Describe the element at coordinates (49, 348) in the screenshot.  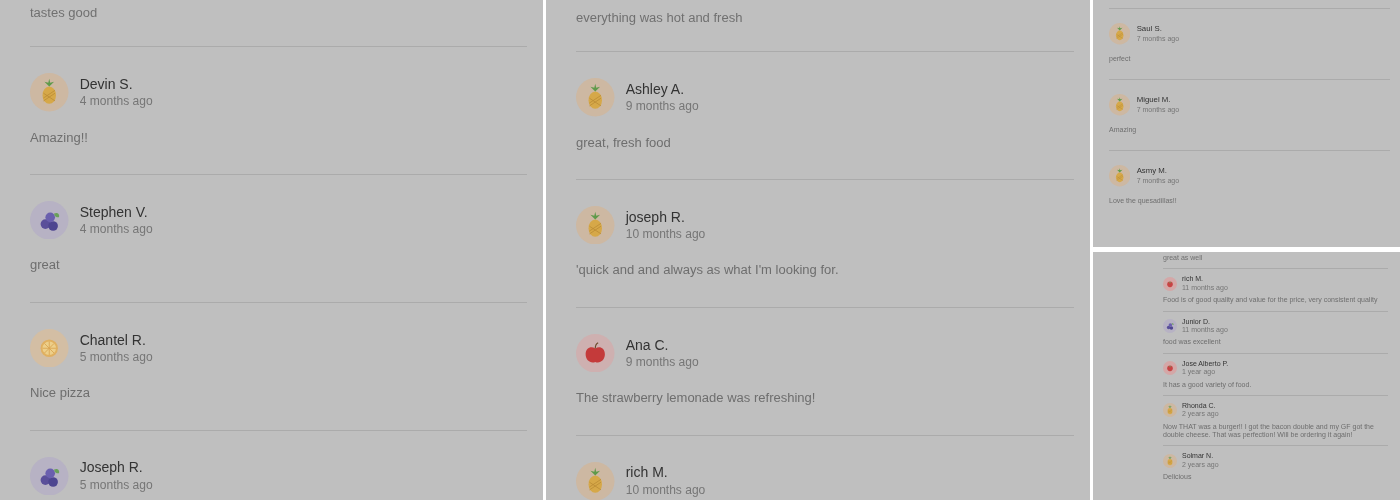
I see `citrus-avatar-icon` at that location.